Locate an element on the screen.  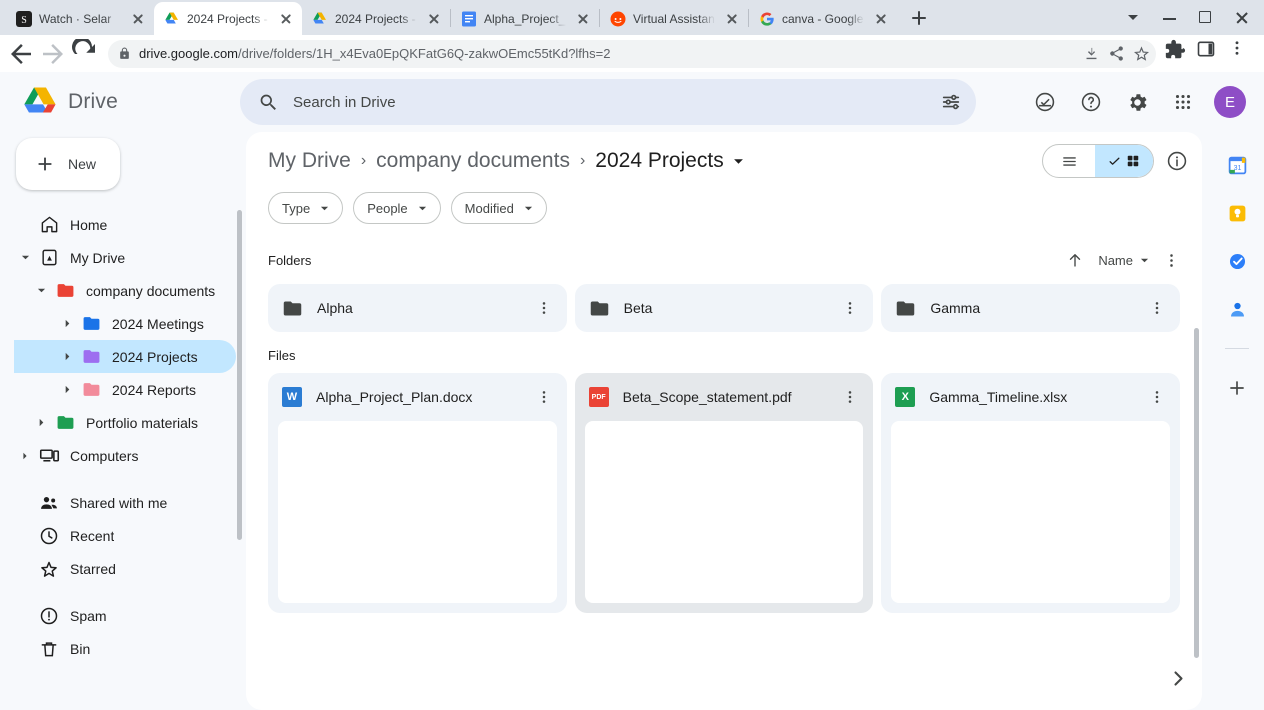
file-card-beta-scope-statement: PDF Beta_Scope_statement.pdf is located at coordinates (724, 493).